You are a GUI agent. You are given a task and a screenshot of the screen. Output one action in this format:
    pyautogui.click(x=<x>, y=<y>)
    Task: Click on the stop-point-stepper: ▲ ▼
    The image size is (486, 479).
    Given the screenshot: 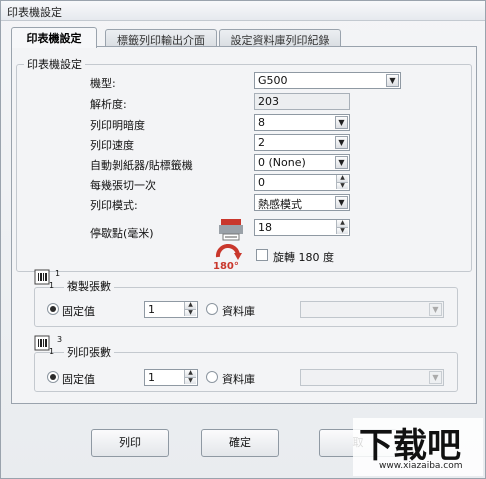 What is the action you would take?
    pyautogui.click(x=342, y=227)
    